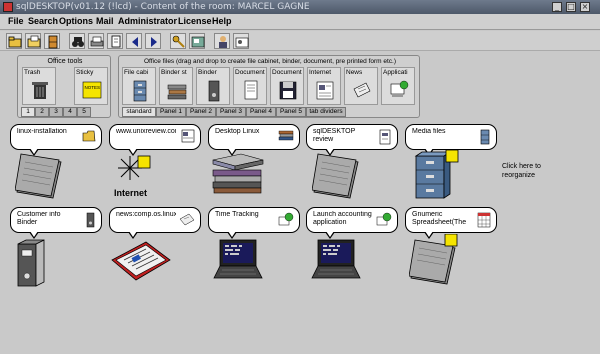 This screenshot has height=354, width=600. Describe the element at coordinates (571, 7) in the screenshot. I see `maximize-button: □` at that location.